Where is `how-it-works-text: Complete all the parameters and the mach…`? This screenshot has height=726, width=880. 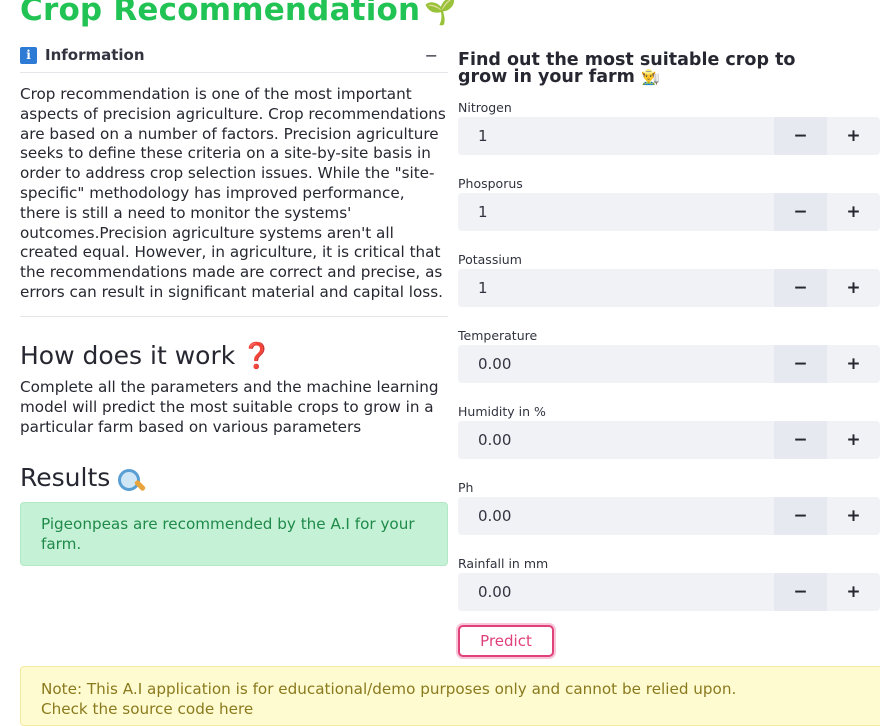
how-it-works-text: Complete all the parameters and the mach… is located at coordinates (229, 406).